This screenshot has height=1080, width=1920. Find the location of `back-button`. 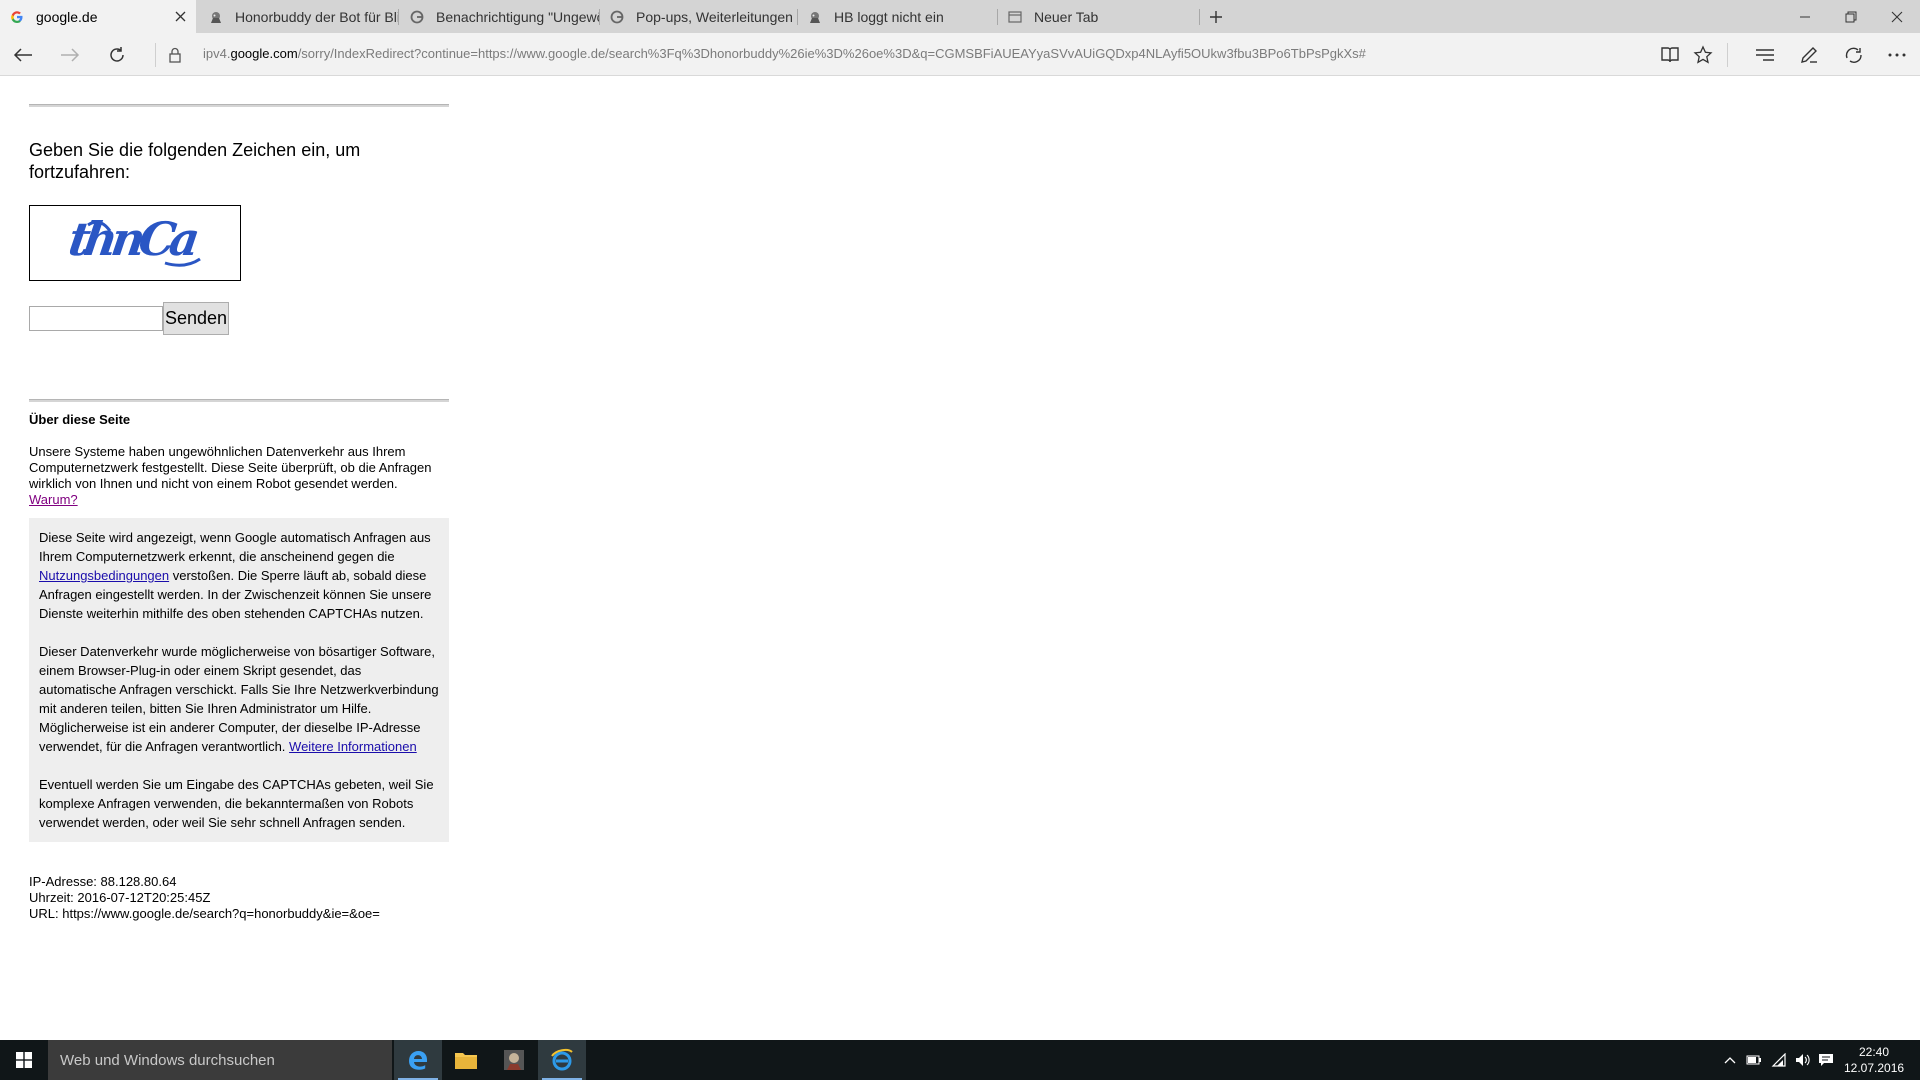

back-button is located at coordinates (23, 55).